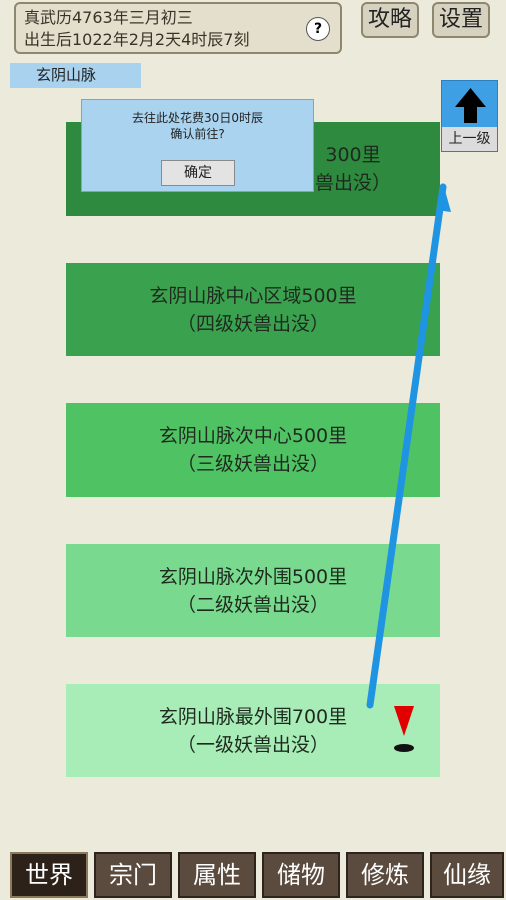 The image size is (506, 900). I want to click on nav-storage: 储物, so click(301, 875).